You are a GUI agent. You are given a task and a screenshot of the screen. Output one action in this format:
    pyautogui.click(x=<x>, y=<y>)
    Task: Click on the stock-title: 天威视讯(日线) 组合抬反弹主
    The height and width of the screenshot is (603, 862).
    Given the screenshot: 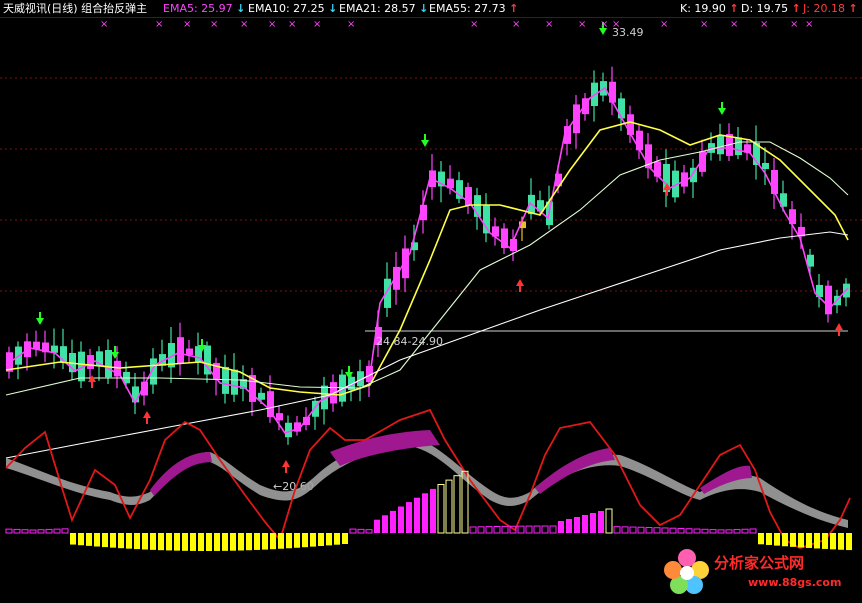 What is the action you would take?
    pyautogui.click(x=75, y=8)
    